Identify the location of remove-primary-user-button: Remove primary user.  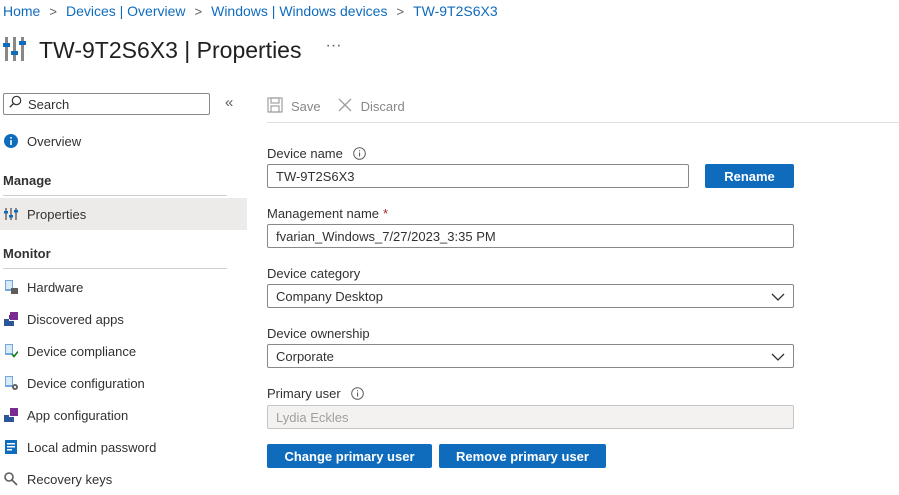
(522, 456).